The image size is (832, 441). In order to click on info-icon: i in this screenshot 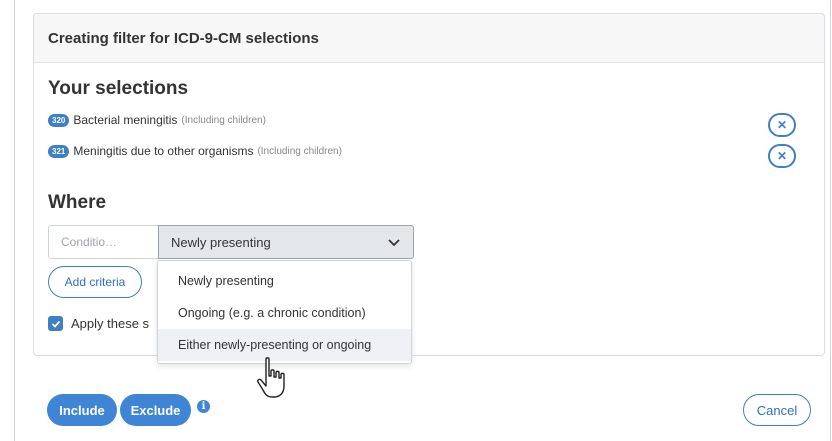, I will do `click(203, 406)`.